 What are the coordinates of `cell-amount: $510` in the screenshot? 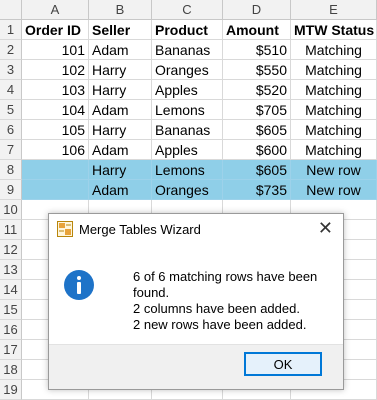 It's located at (257, 50).